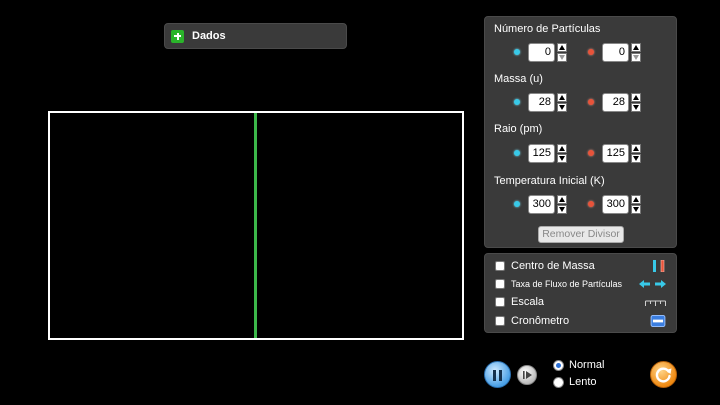  Describe the element at coordinates (636, 158) in the screenshot. I see `red-radius-decrement` at that location.